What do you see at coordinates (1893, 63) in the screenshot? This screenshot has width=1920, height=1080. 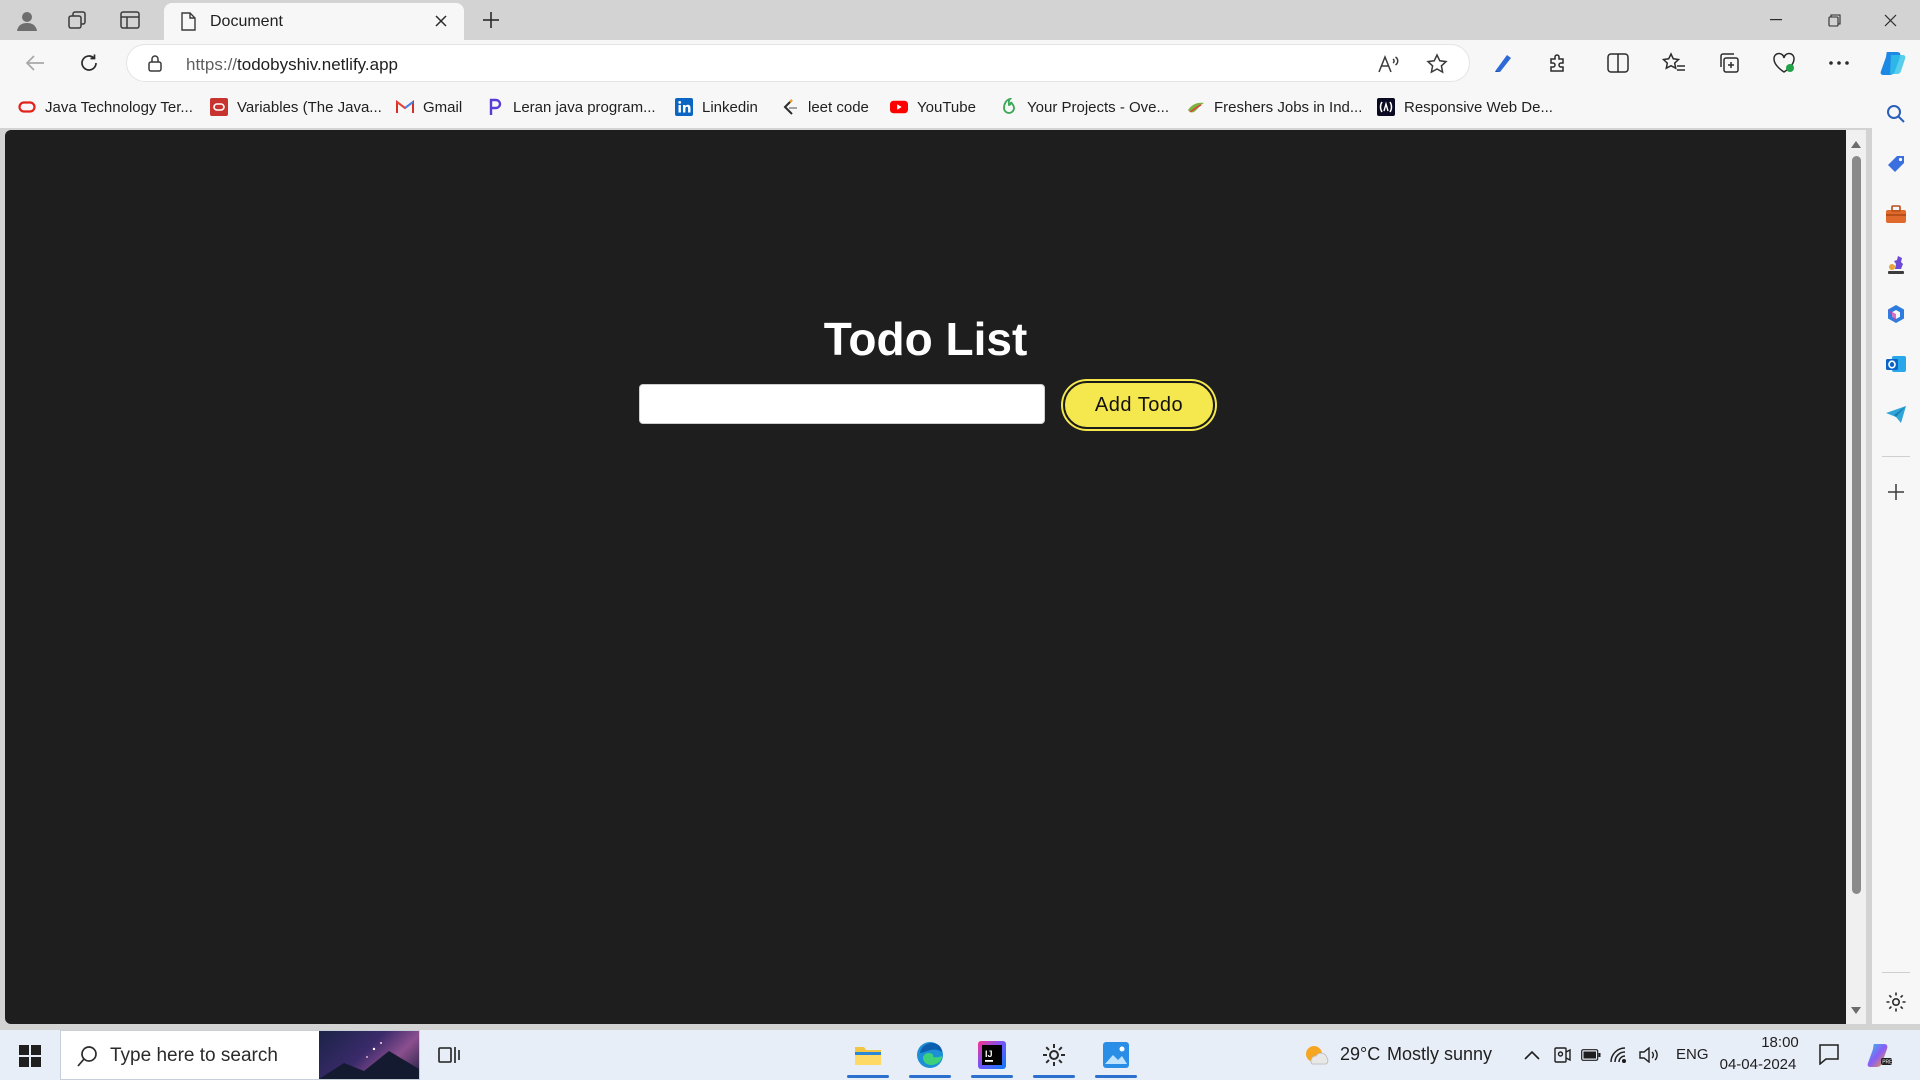 I see `copilot-icon` at bounding box center [1893, 63].